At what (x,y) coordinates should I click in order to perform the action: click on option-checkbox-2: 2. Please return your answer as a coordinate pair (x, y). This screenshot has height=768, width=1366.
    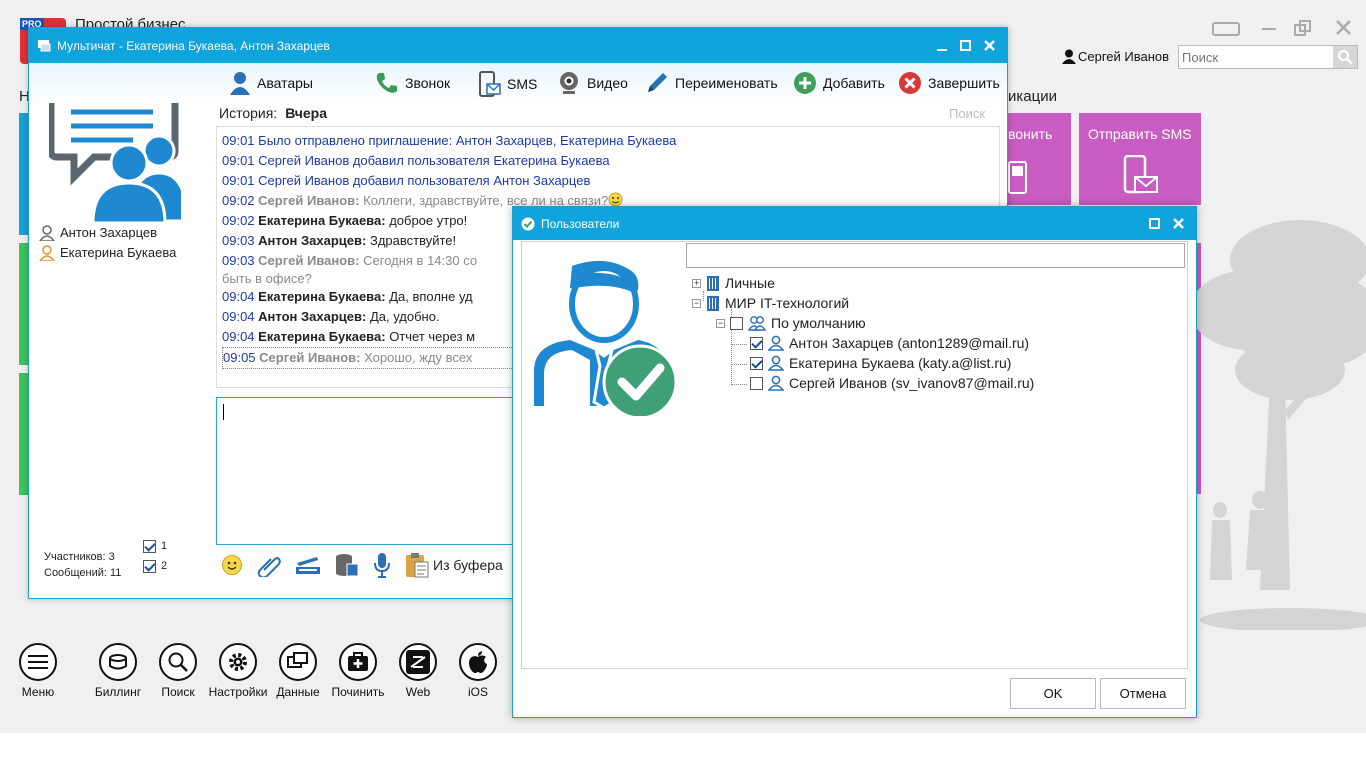
    Looking at the image, I should click on (155, 566).